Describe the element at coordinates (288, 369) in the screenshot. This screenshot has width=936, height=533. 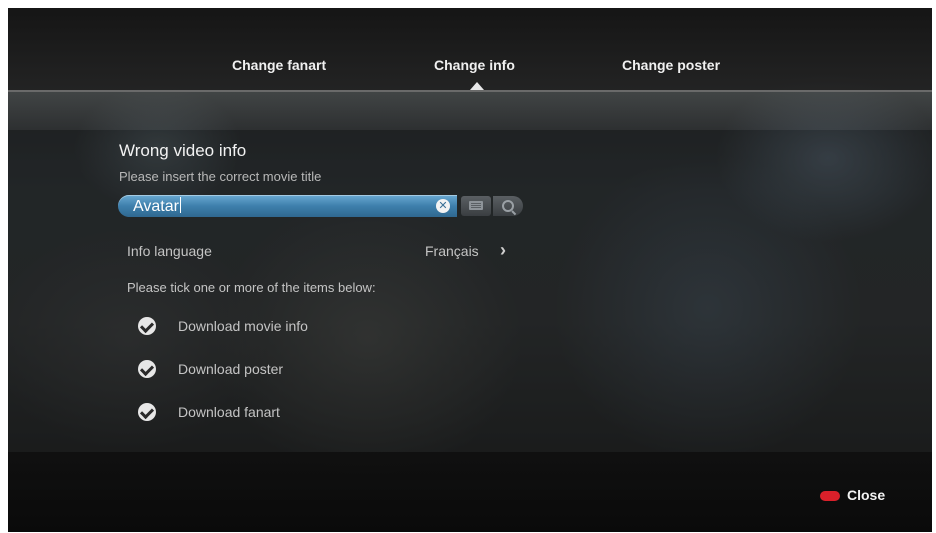
I see `option-download-poster: Download poster` at that location.